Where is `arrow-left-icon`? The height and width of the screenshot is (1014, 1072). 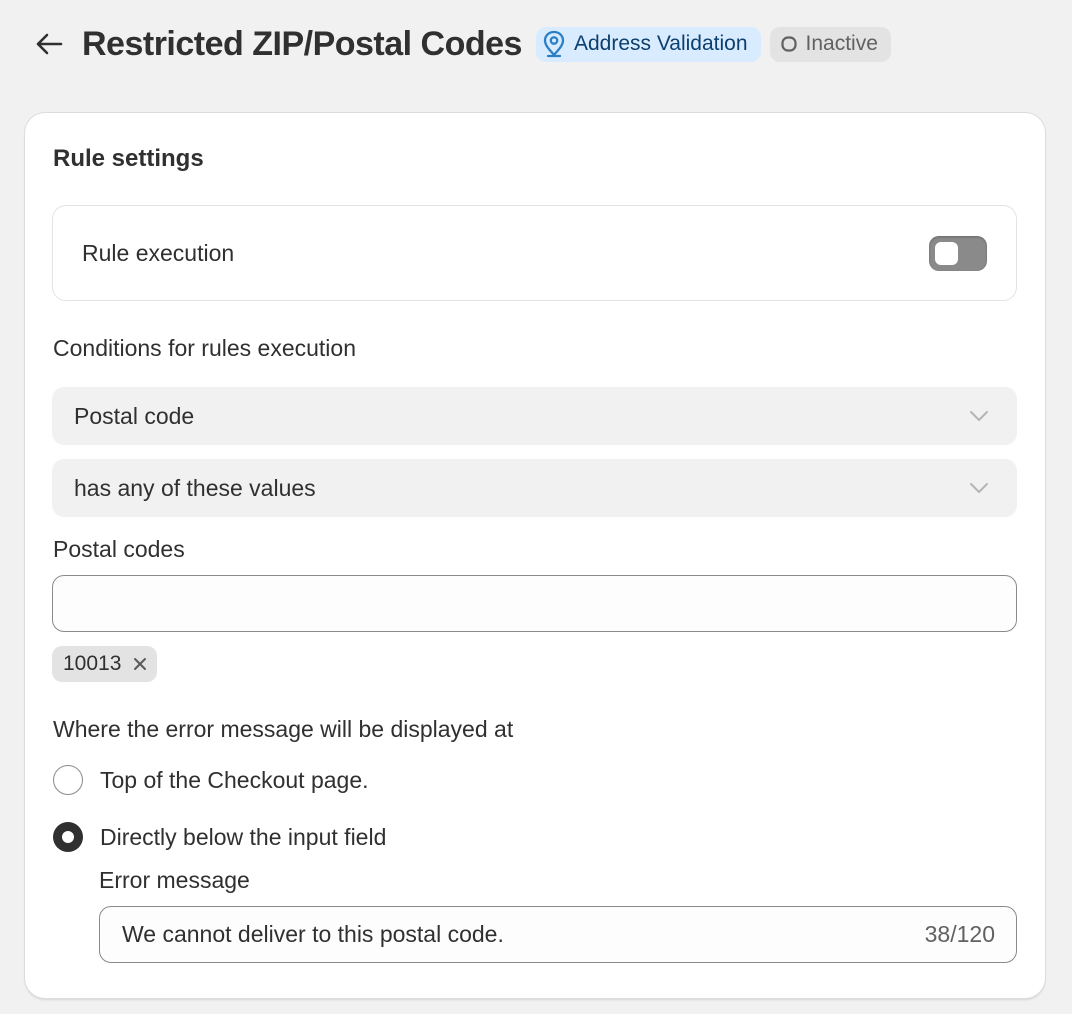
arrow-left-icon is located at coordinates (49, 44).